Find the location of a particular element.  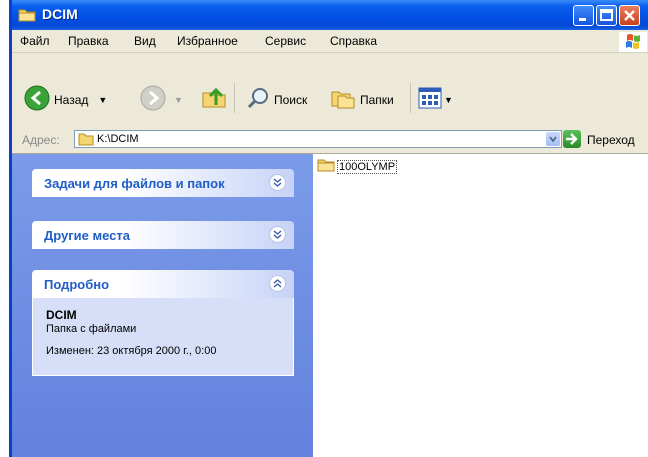

folders-button: Папки is located at coordinates (362, 99).